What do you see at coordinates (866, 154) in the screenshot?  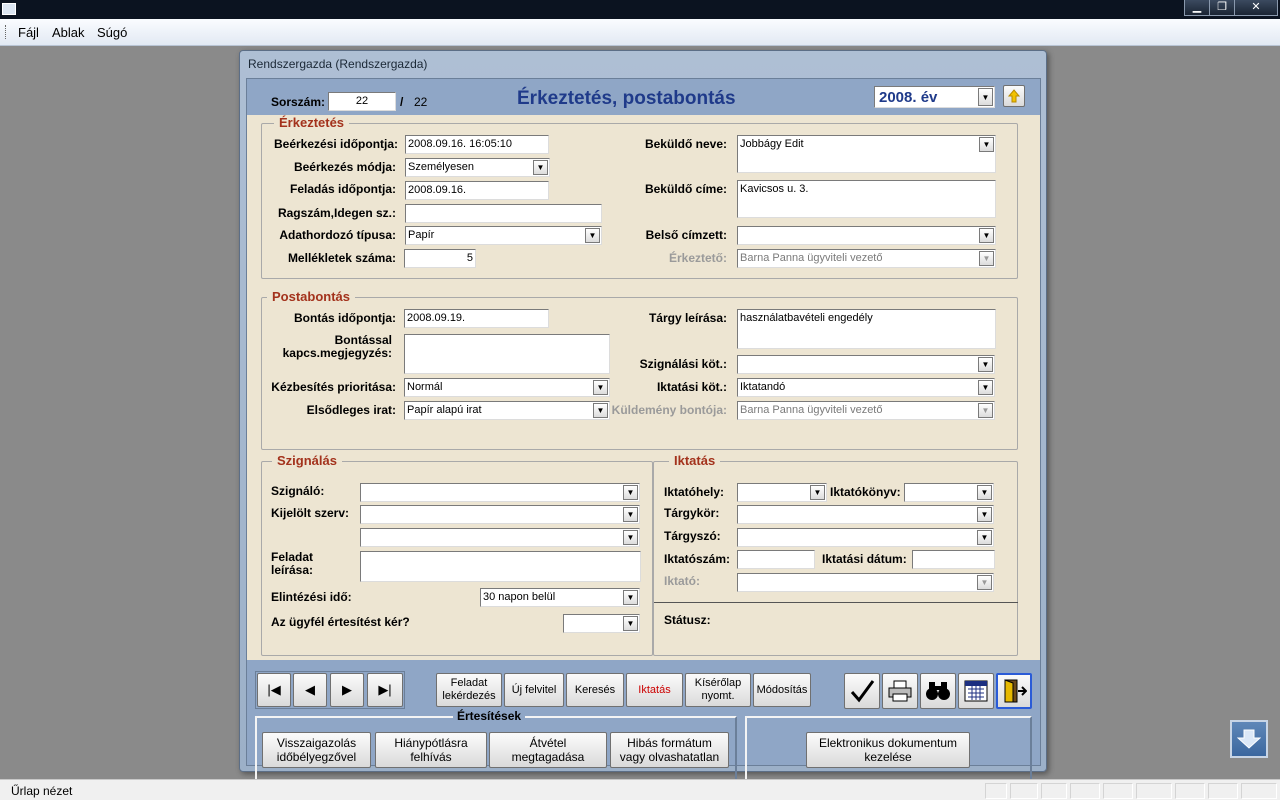 I see `sender-name-field: Jobbágy Edit ▼` at bounding box center [866, 154].